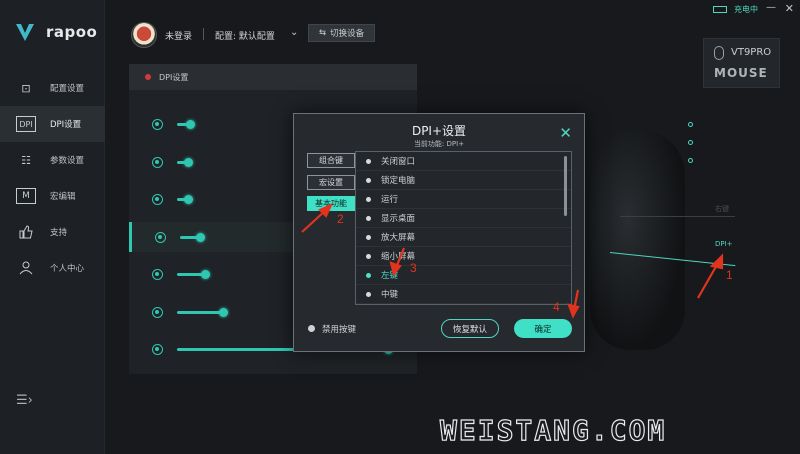  Describe the element at coordinates (390, 295) in the screenshot. I see `function-label: 中键` at that location.